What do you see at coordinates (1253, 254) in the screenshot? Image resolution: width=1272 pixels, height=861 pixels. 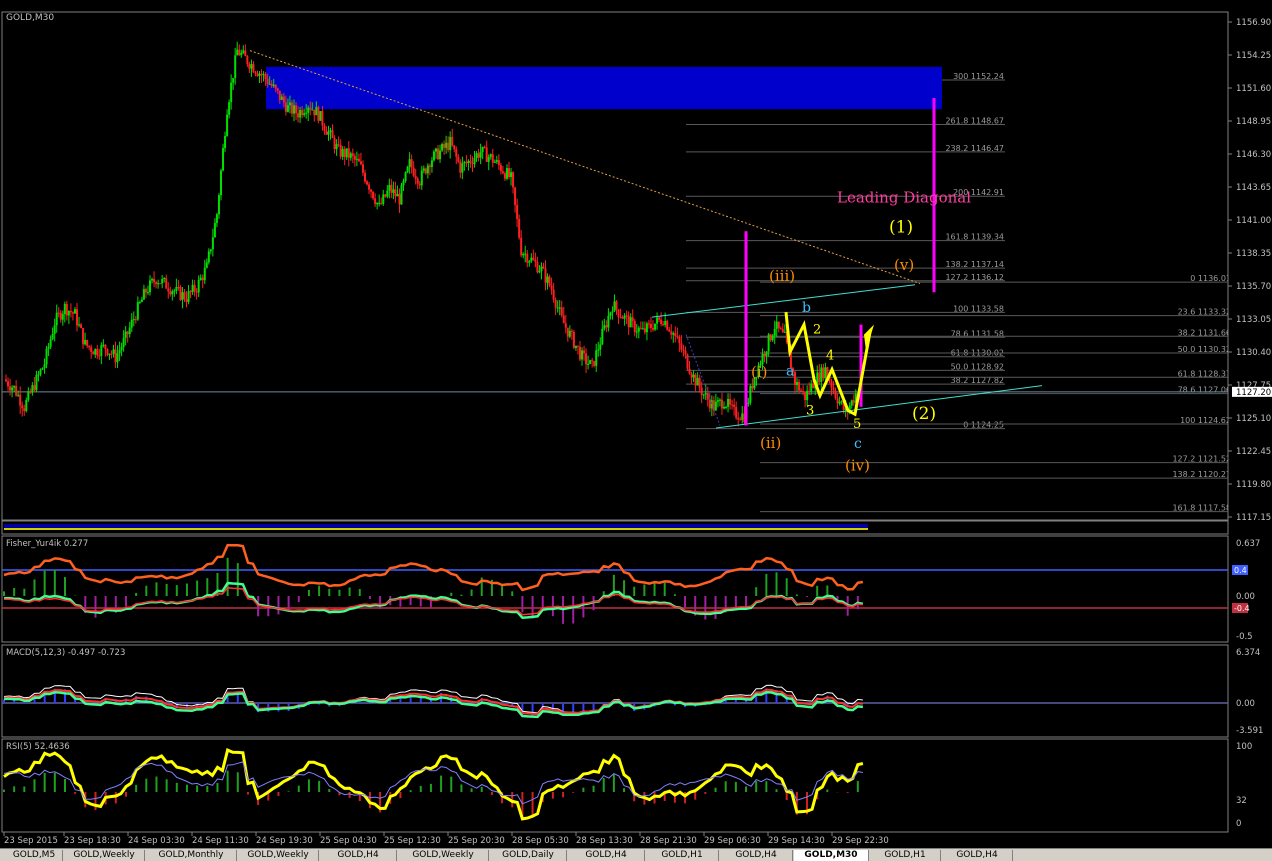 I see `price-axis-label: 1138.35` at bounding box center [1253, 254].